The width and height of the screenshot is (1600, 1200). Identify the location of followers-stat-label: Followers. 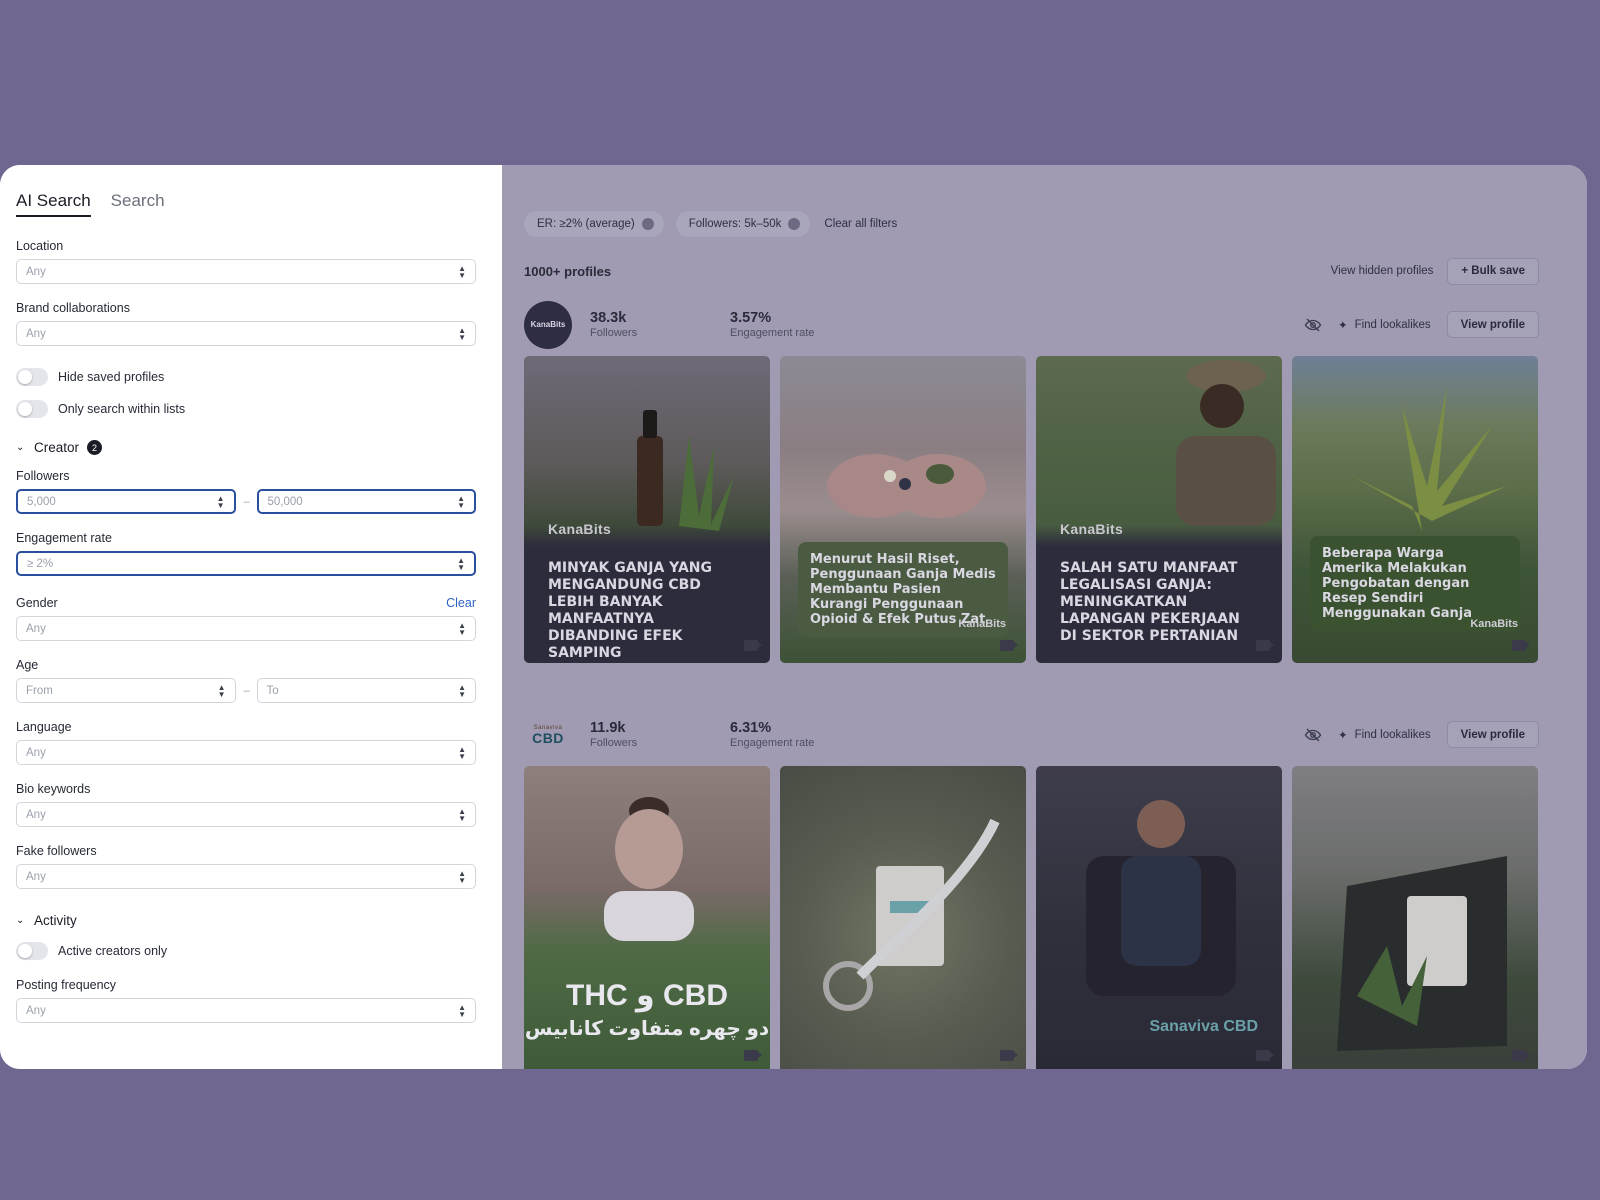
(614, 743).